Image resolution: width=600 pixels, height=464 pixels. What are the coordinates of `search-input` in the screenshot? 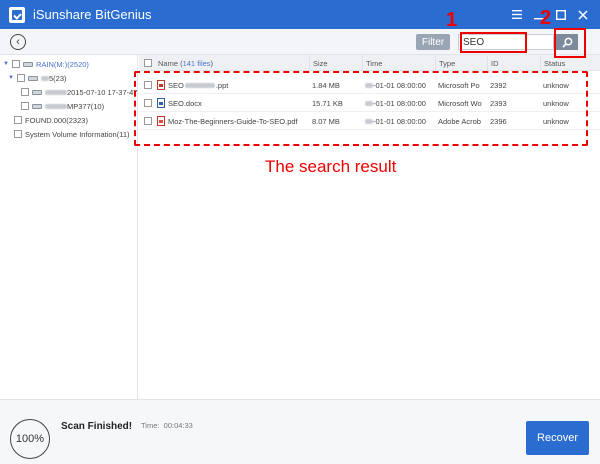 It's located at (506, 42).